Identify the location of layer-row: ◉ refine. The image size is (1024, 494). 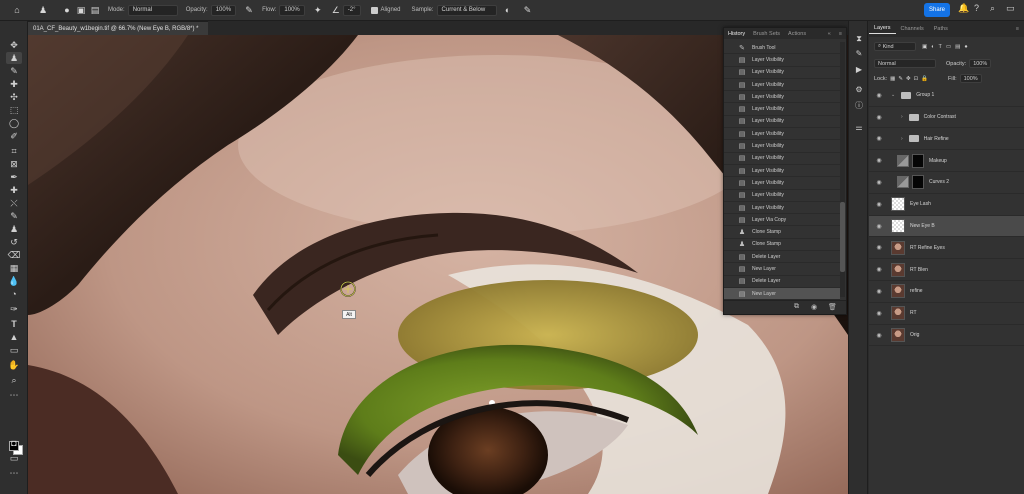
(946, 292).